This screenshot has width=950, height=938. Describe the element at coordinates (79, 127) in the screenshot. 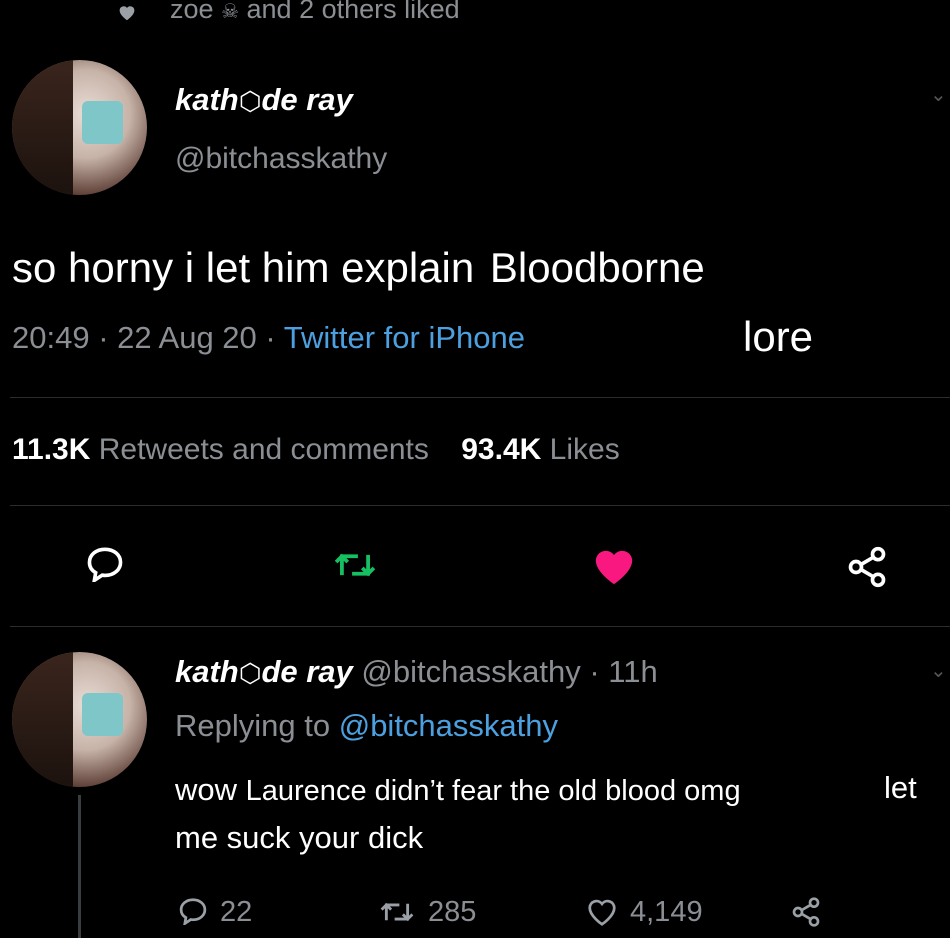

I see `avatar` at that location.